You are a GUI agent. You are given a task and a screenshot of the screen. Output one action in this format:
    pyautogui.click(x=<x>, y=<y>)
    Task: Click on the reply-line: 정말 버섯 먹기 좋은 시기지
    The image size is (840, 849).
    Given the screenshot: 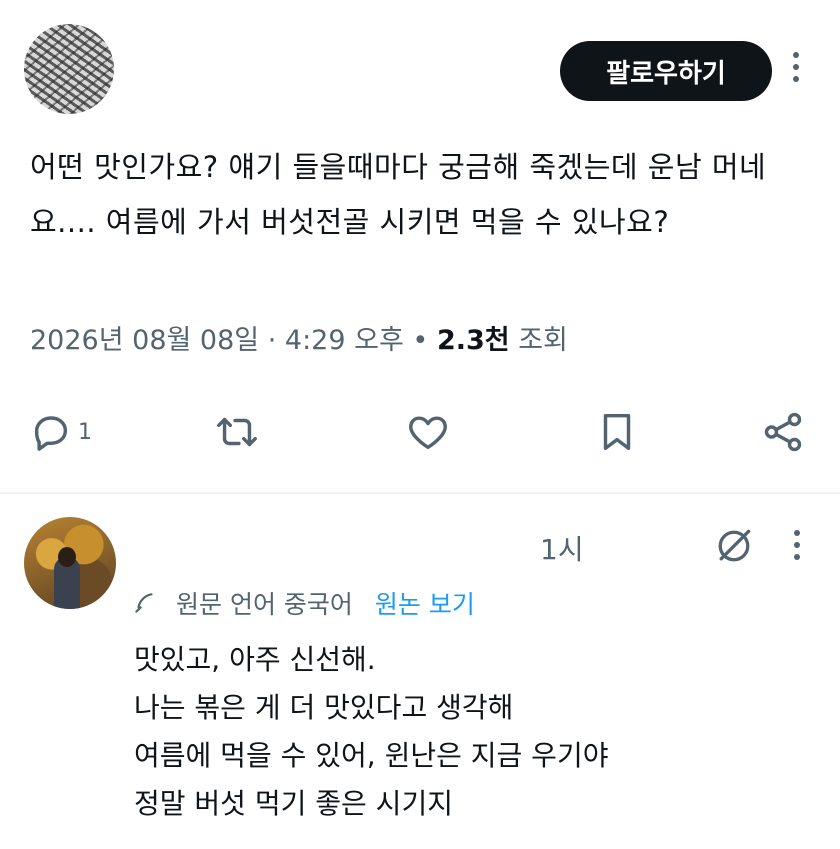 What is the action you would take?
    pyautogui.click(x=293, y=803)
    